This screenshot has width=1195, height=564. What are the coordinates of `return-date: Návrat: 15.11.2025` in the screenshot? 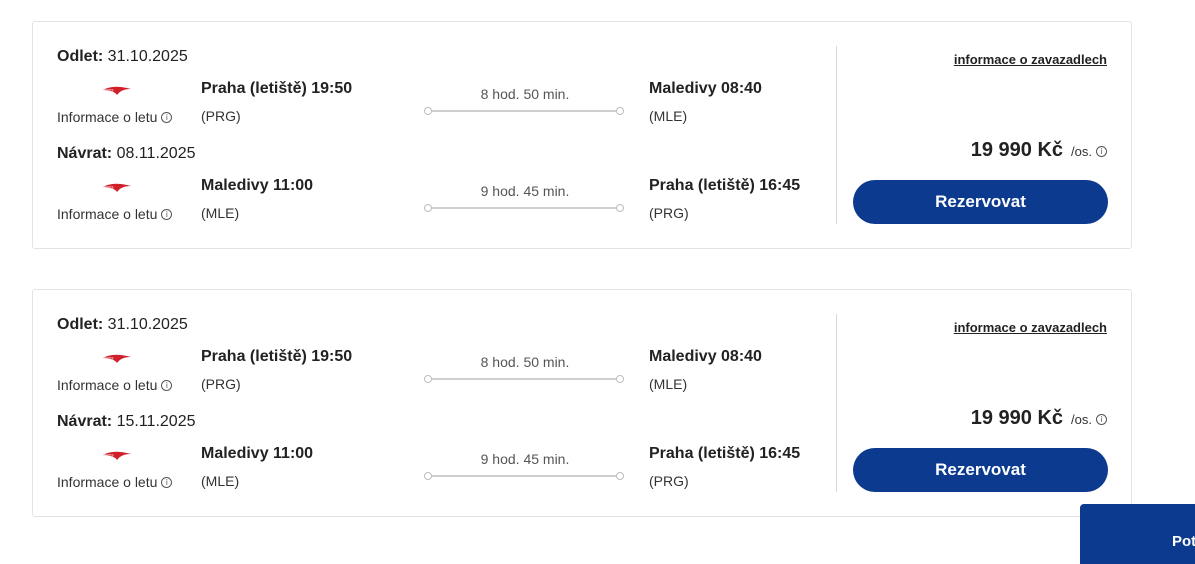 It's located at (126, 421).